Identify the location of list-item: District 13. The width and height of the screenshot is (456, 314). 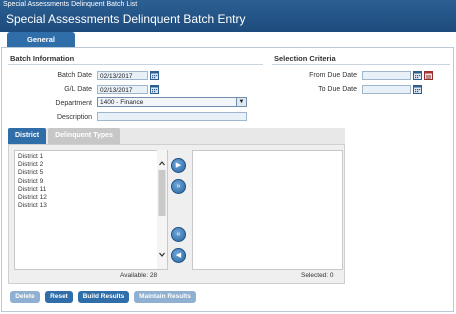
(91, 206).